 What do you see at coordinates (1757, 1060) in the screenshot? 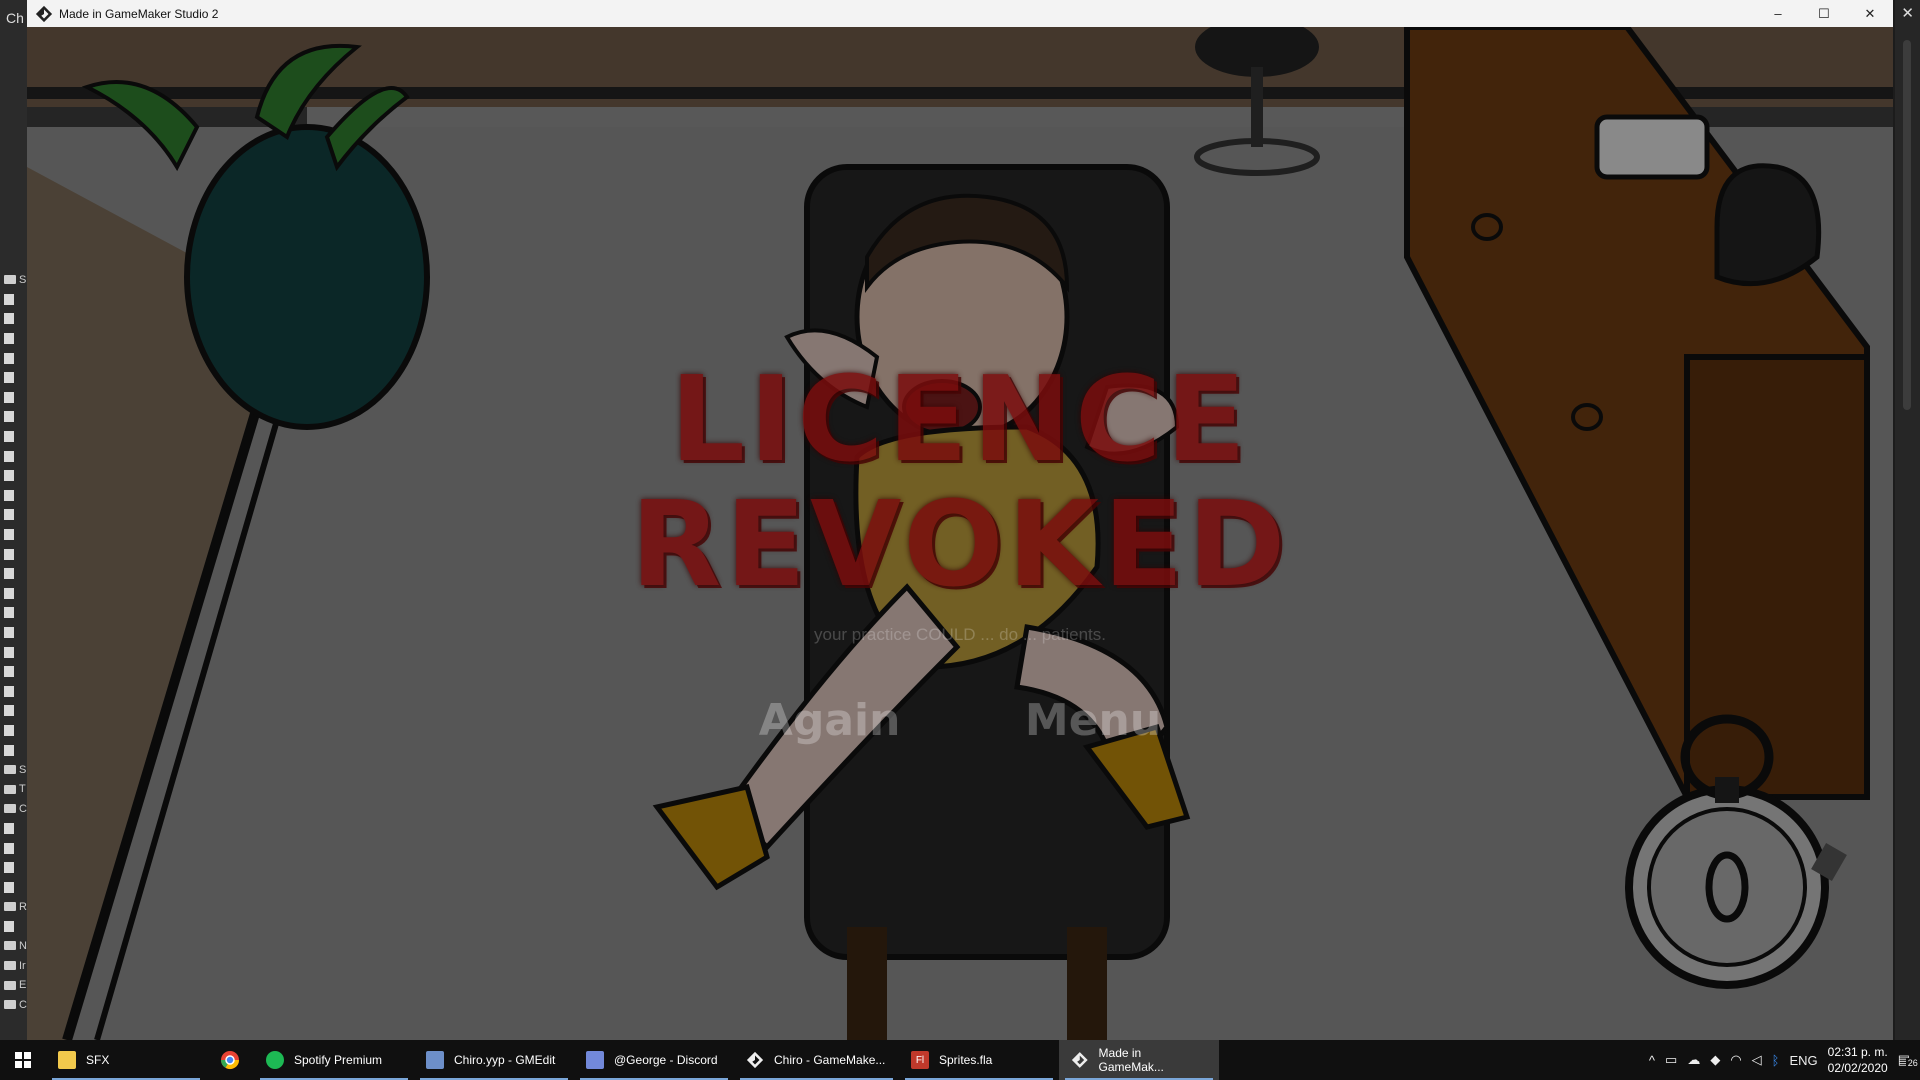
I see `volume-icon: ◁` at bounding box center [1757, 1060].